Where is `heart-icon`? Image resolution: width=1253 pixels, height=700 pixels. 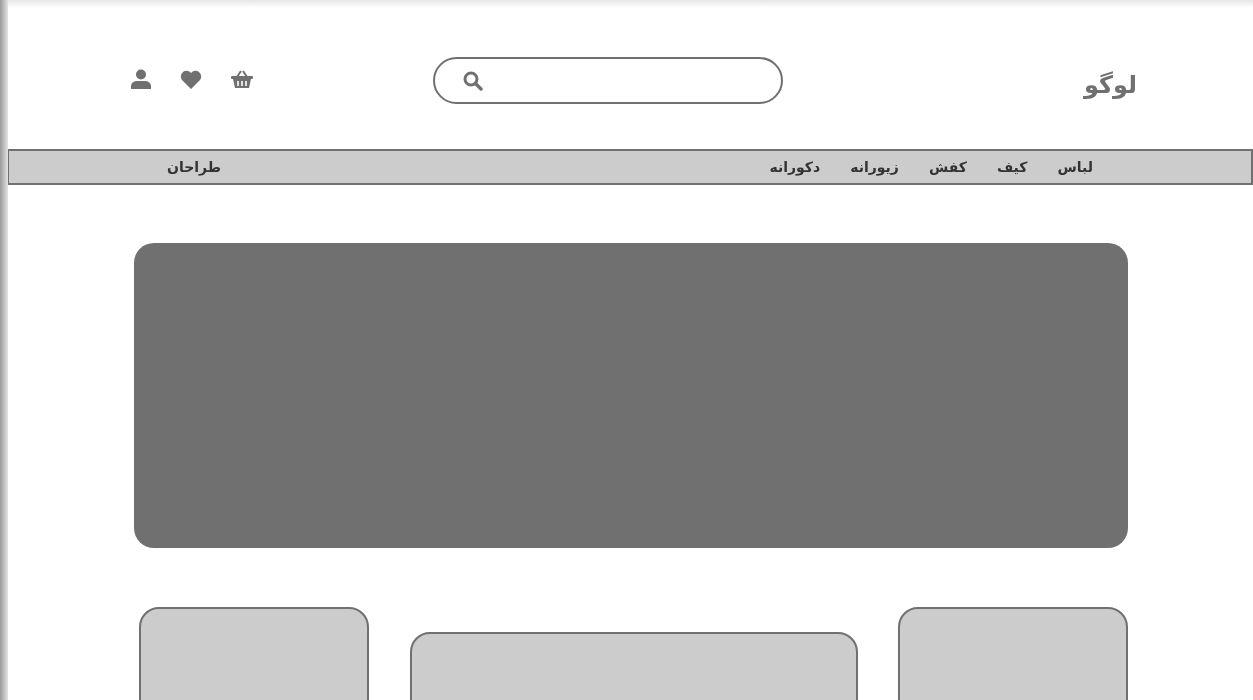 heart-icon is located at coordinates (191, 79).